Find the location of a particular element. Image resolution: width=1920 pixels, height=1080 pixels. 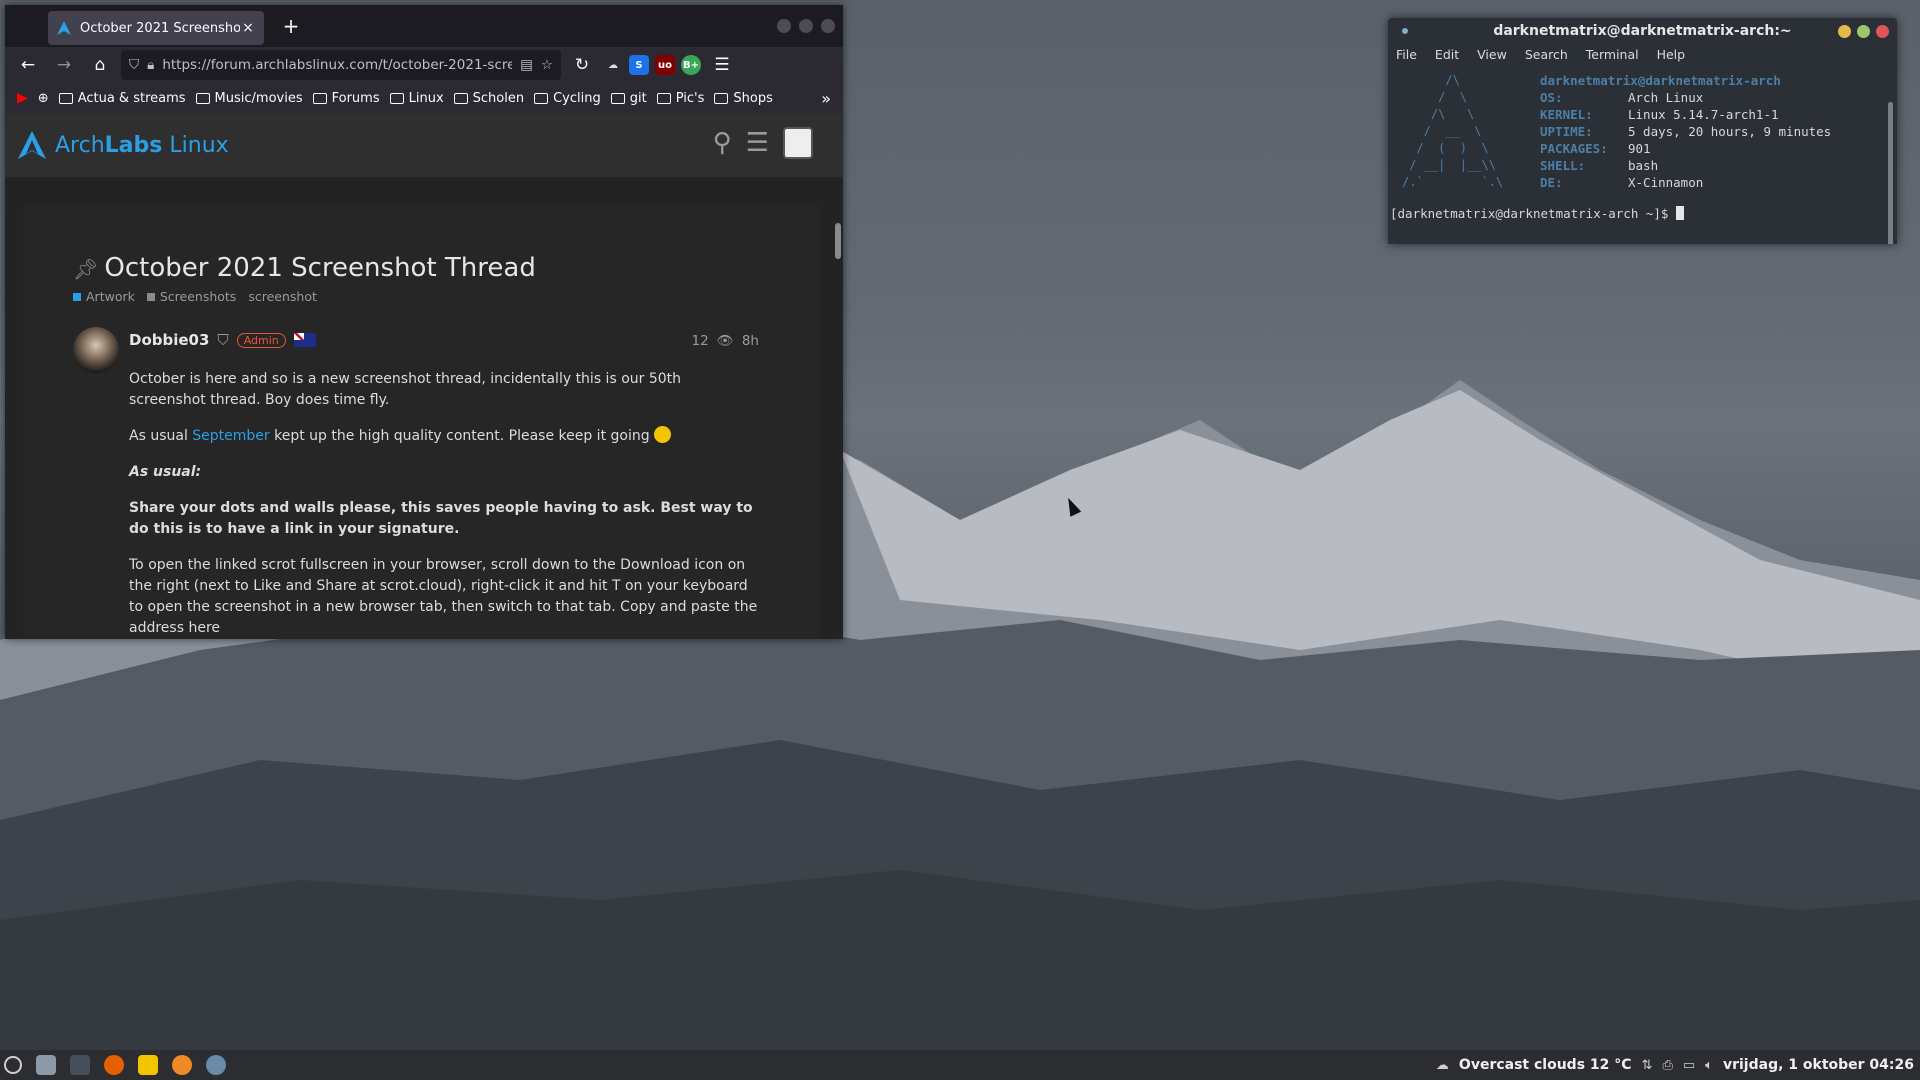

bookmark-folder: Actua & streams is located at coordinates (122, 98).